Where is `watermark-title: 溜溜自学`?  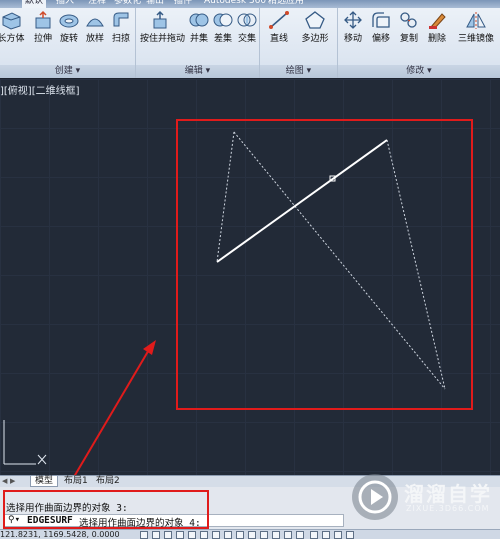 watermark-title: 溜溜自学 is located at coordinates (448, 494).